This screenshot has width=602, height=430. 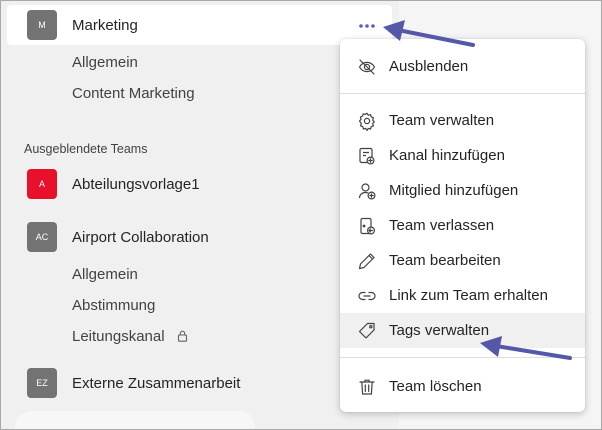 I want to click on menu-item-mitglied-hinzufuegen: Mitglied hinzufügen, so click(x=462, y=190).